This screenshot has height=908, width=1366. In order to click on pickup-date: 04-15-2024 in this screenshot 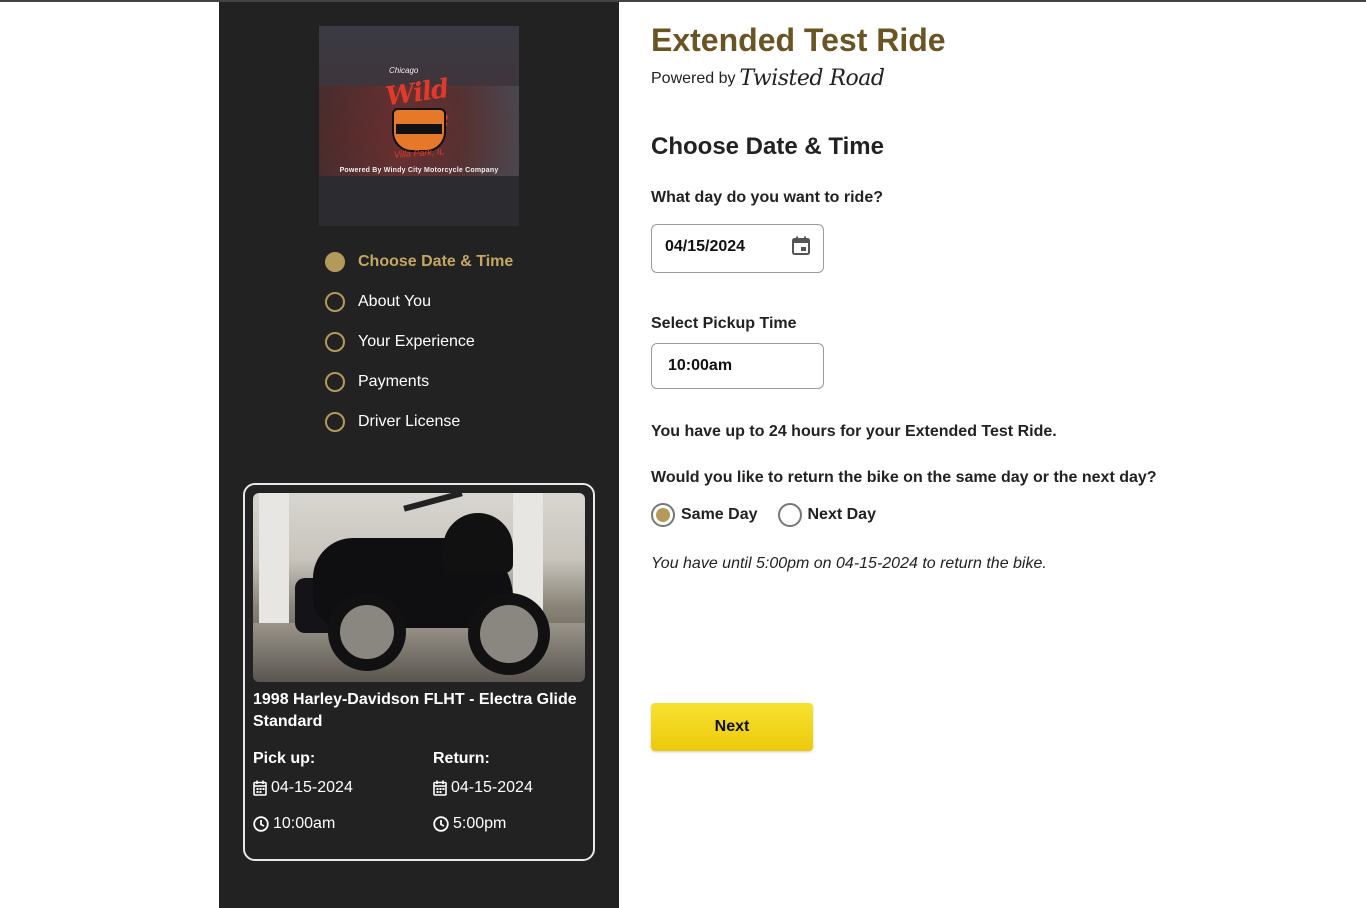, I will do `click(338, 788)`.